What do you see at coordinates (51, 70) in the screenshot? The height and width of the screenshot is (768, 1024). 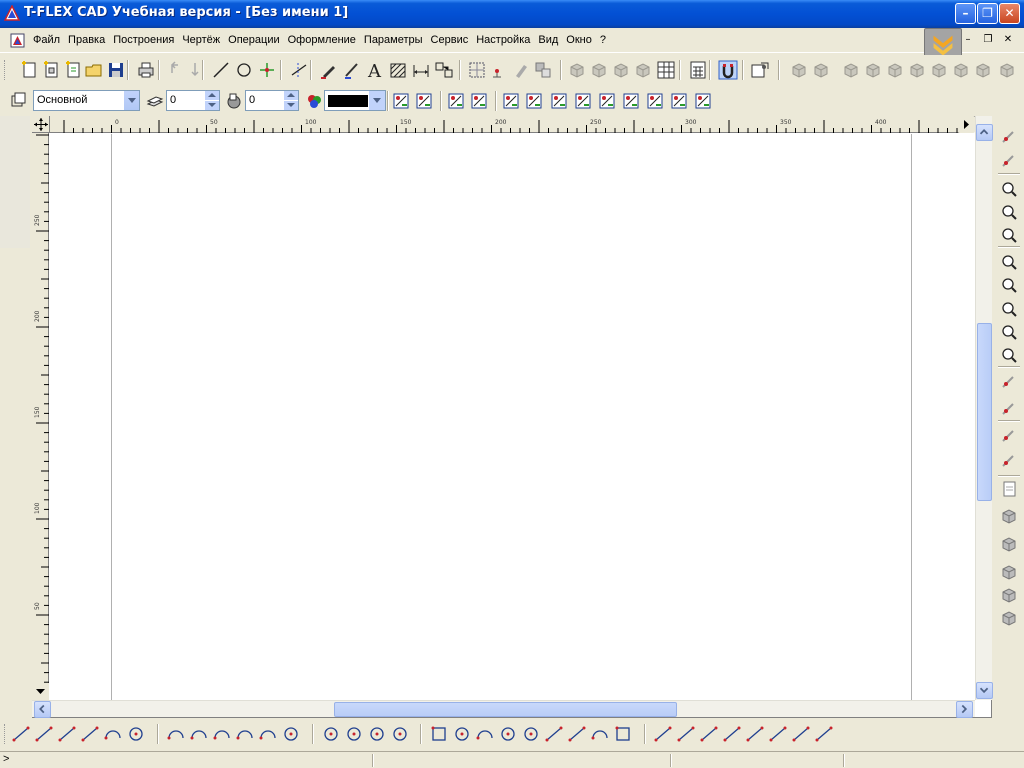 I see `new-doc-3d-icon` at bounding box center [51, 70].